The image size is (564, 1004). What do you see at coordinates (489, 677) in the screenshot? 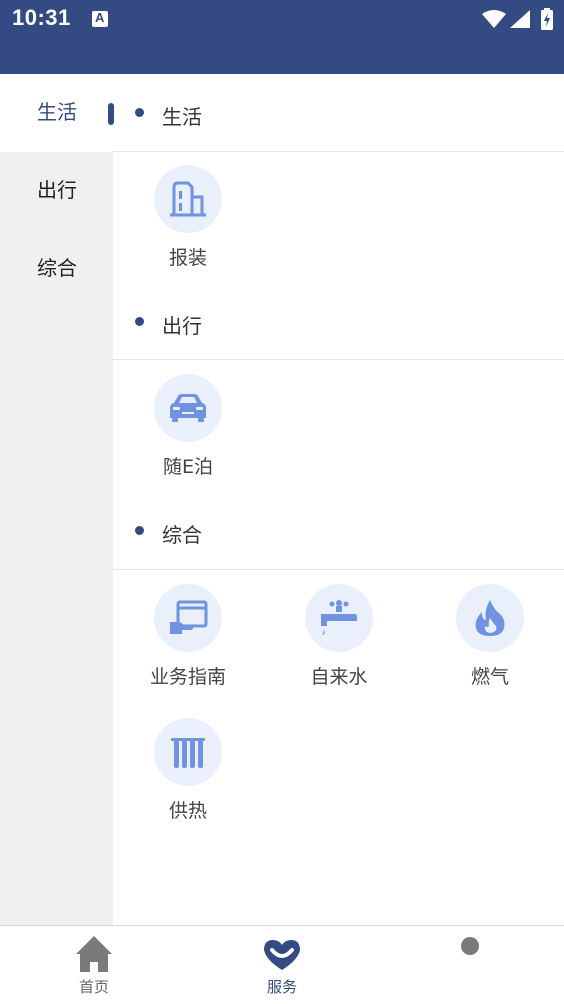
I see `service-label: 燃气` at bounding box center [489, 677].